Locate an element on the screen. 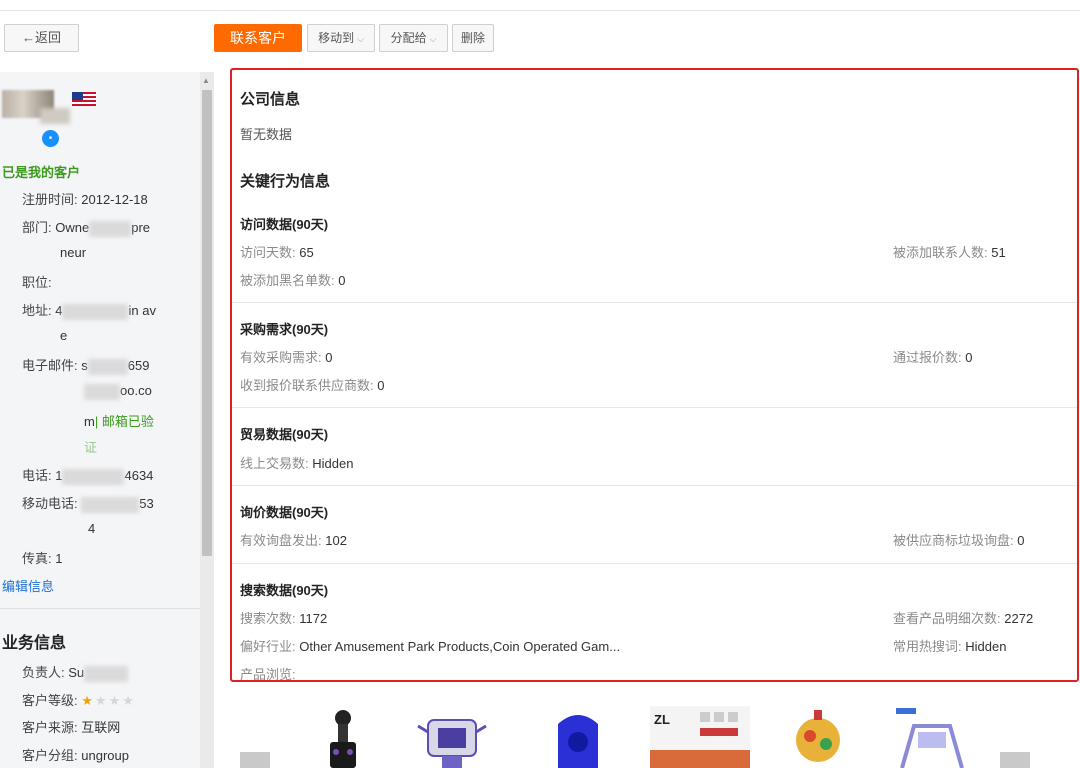 The width and height of the screenshot is (1080, 768). inquiry-sent-item: 有效询盘发出: 102 is located at coordinates (293, 539).